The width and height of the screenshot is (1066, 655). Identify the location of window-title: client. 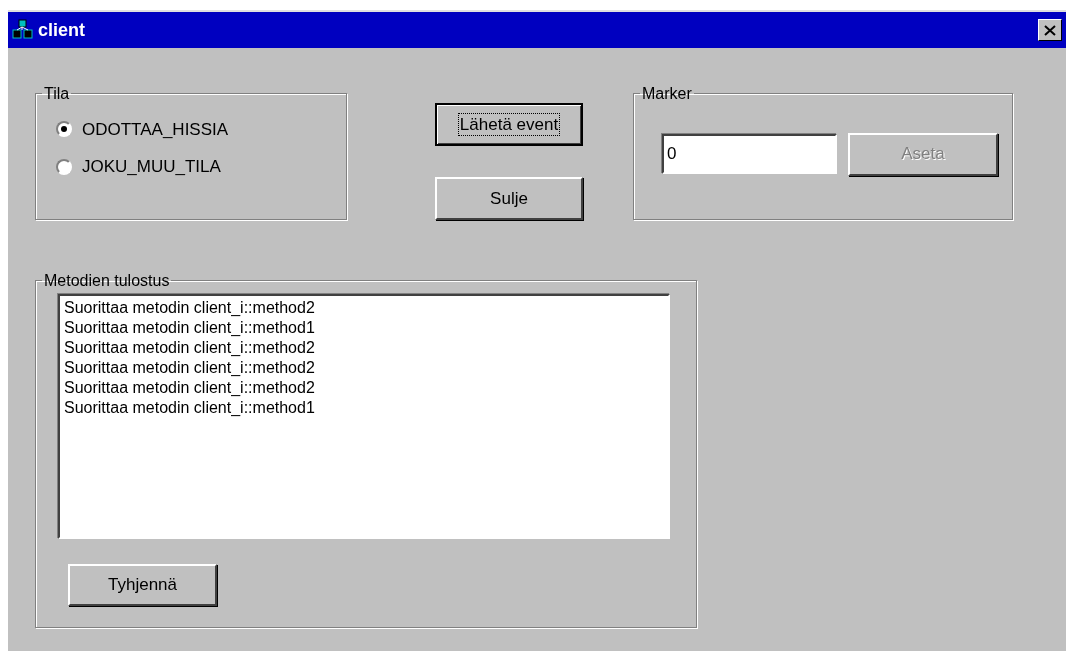
(61, 30).